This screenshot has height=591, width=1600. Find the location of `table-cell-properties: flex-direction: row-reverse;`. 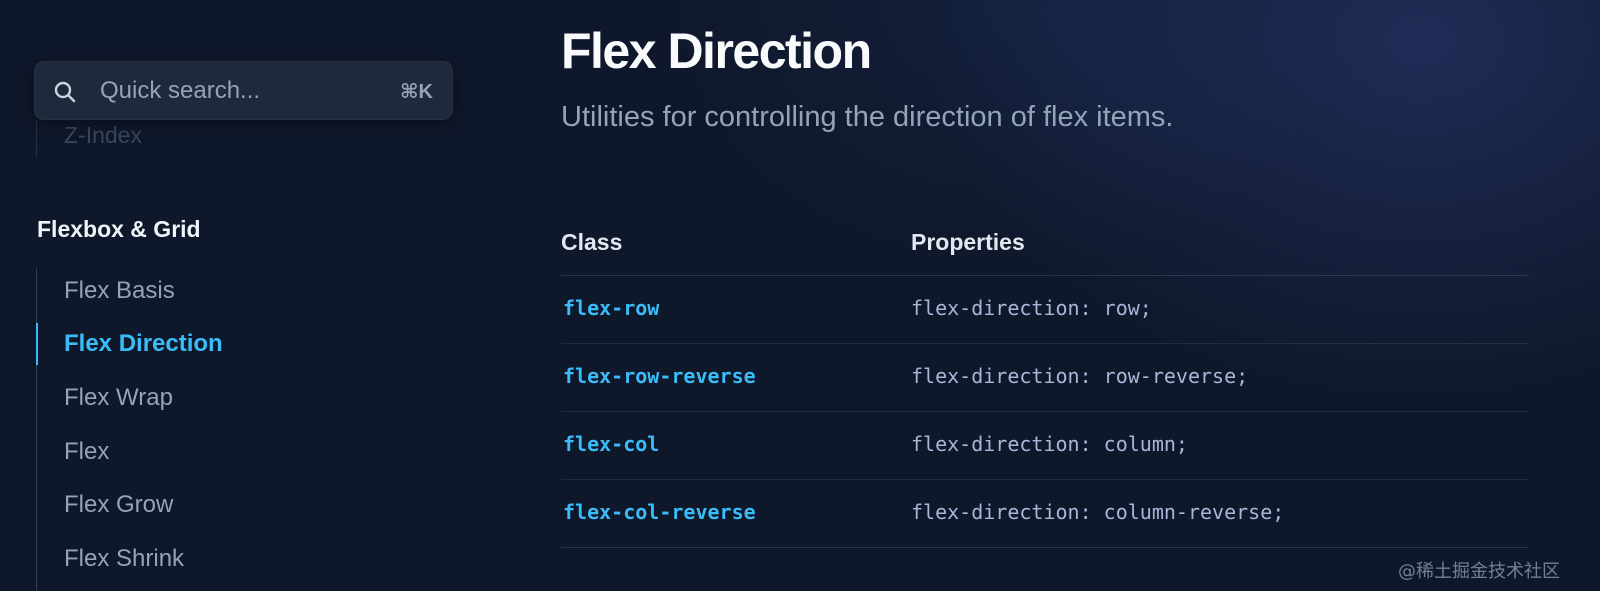

table-cell-properties: flex-direction: row-reverse; is located at coordinates (1080, 376).